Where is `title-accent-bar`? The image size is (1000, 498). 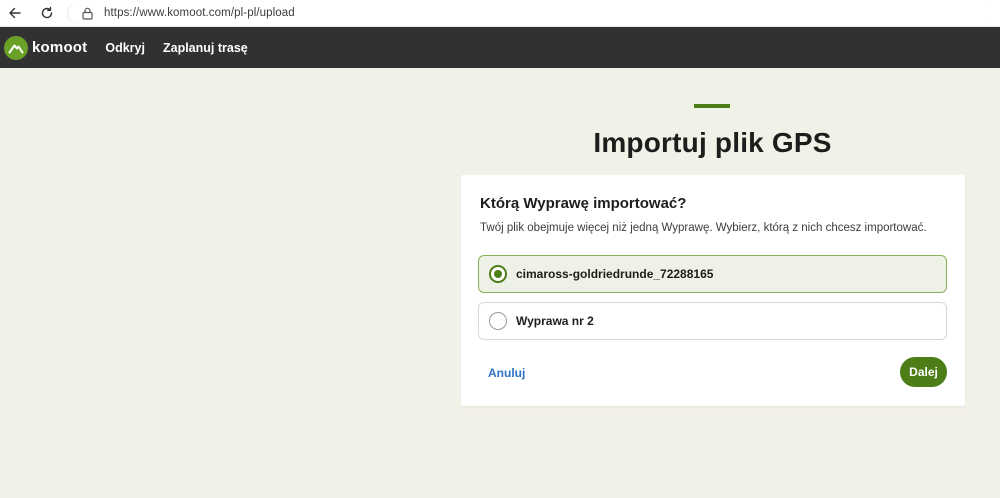
title-accent-bar is located at coordinates (712, 106).